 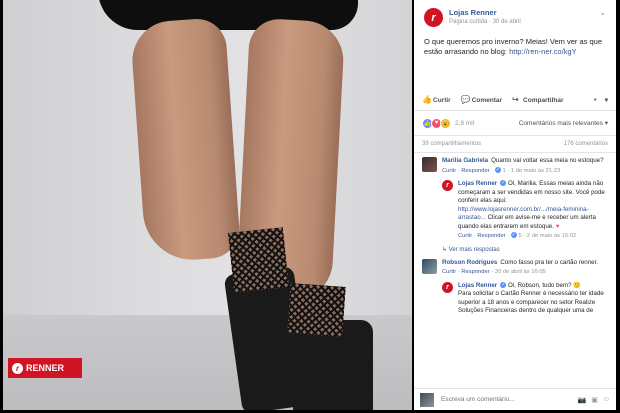 I want to click on photo-left-sock, so click(x=258, y=260).